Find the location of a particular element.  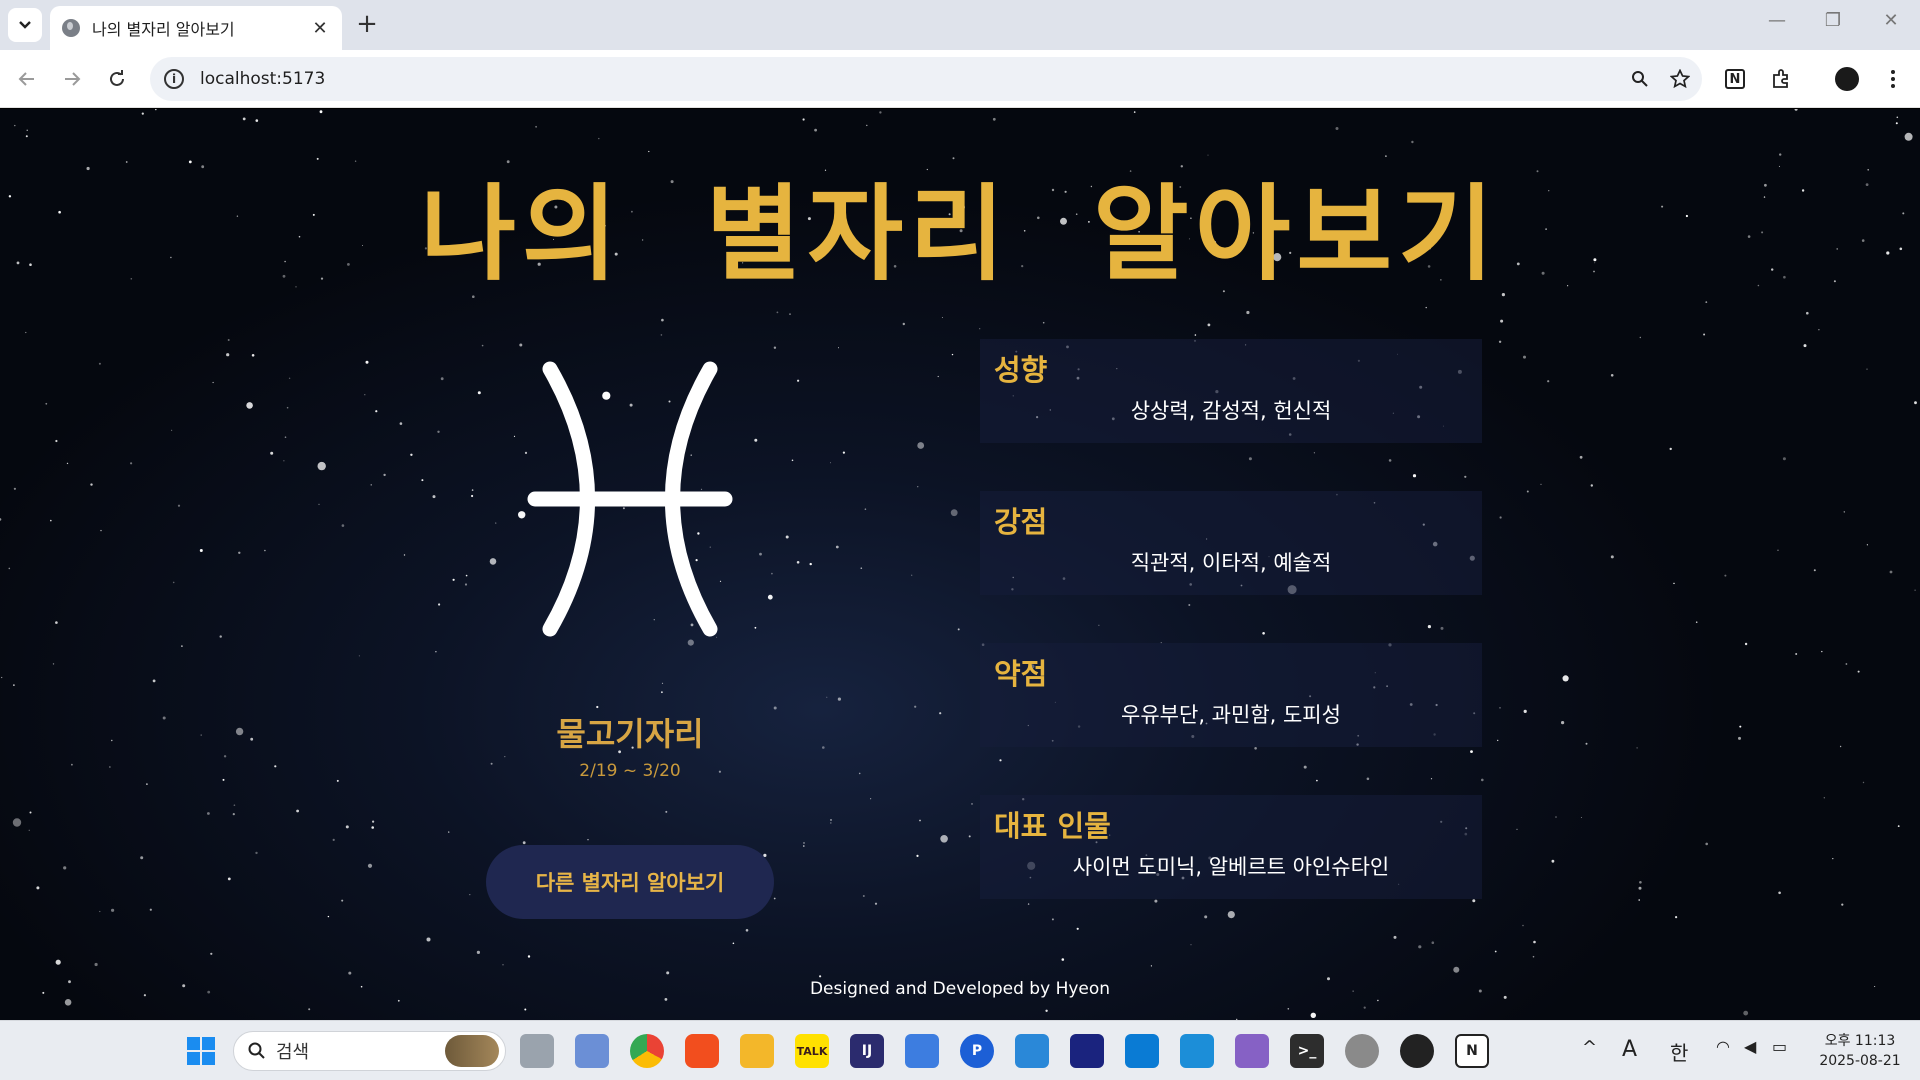

apple-icon is located at coordinates (1362, 1051).